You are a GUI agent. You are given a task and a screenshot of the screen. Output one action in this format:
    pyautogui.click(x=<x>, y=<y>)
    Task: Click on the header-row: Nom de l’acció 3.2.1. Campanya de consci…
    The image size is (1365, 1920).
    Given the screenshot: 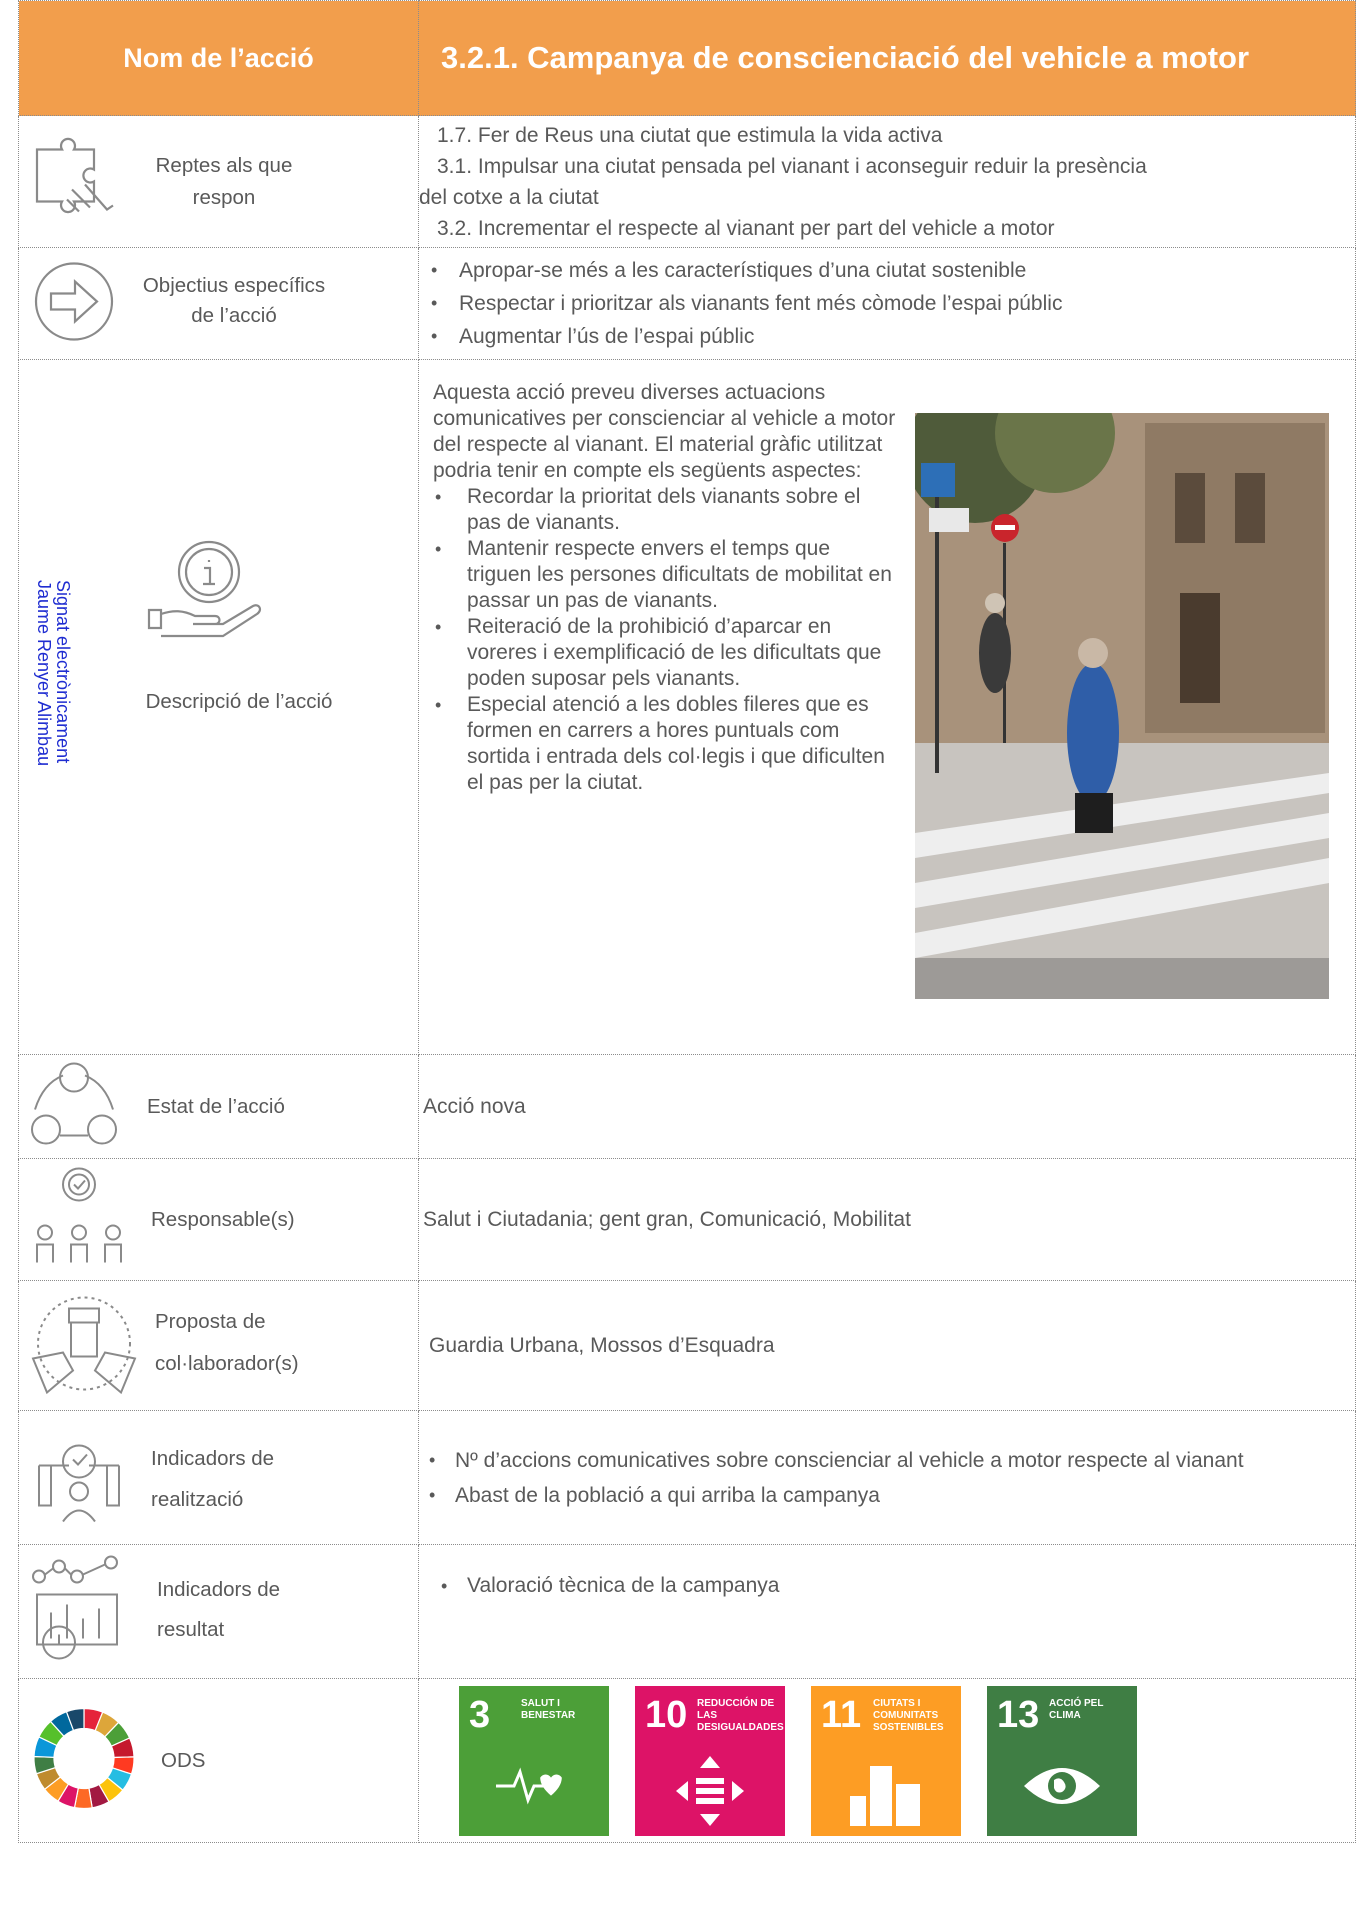 What is the action you would take?
    pyautogui.click(x=687, y=58)
    